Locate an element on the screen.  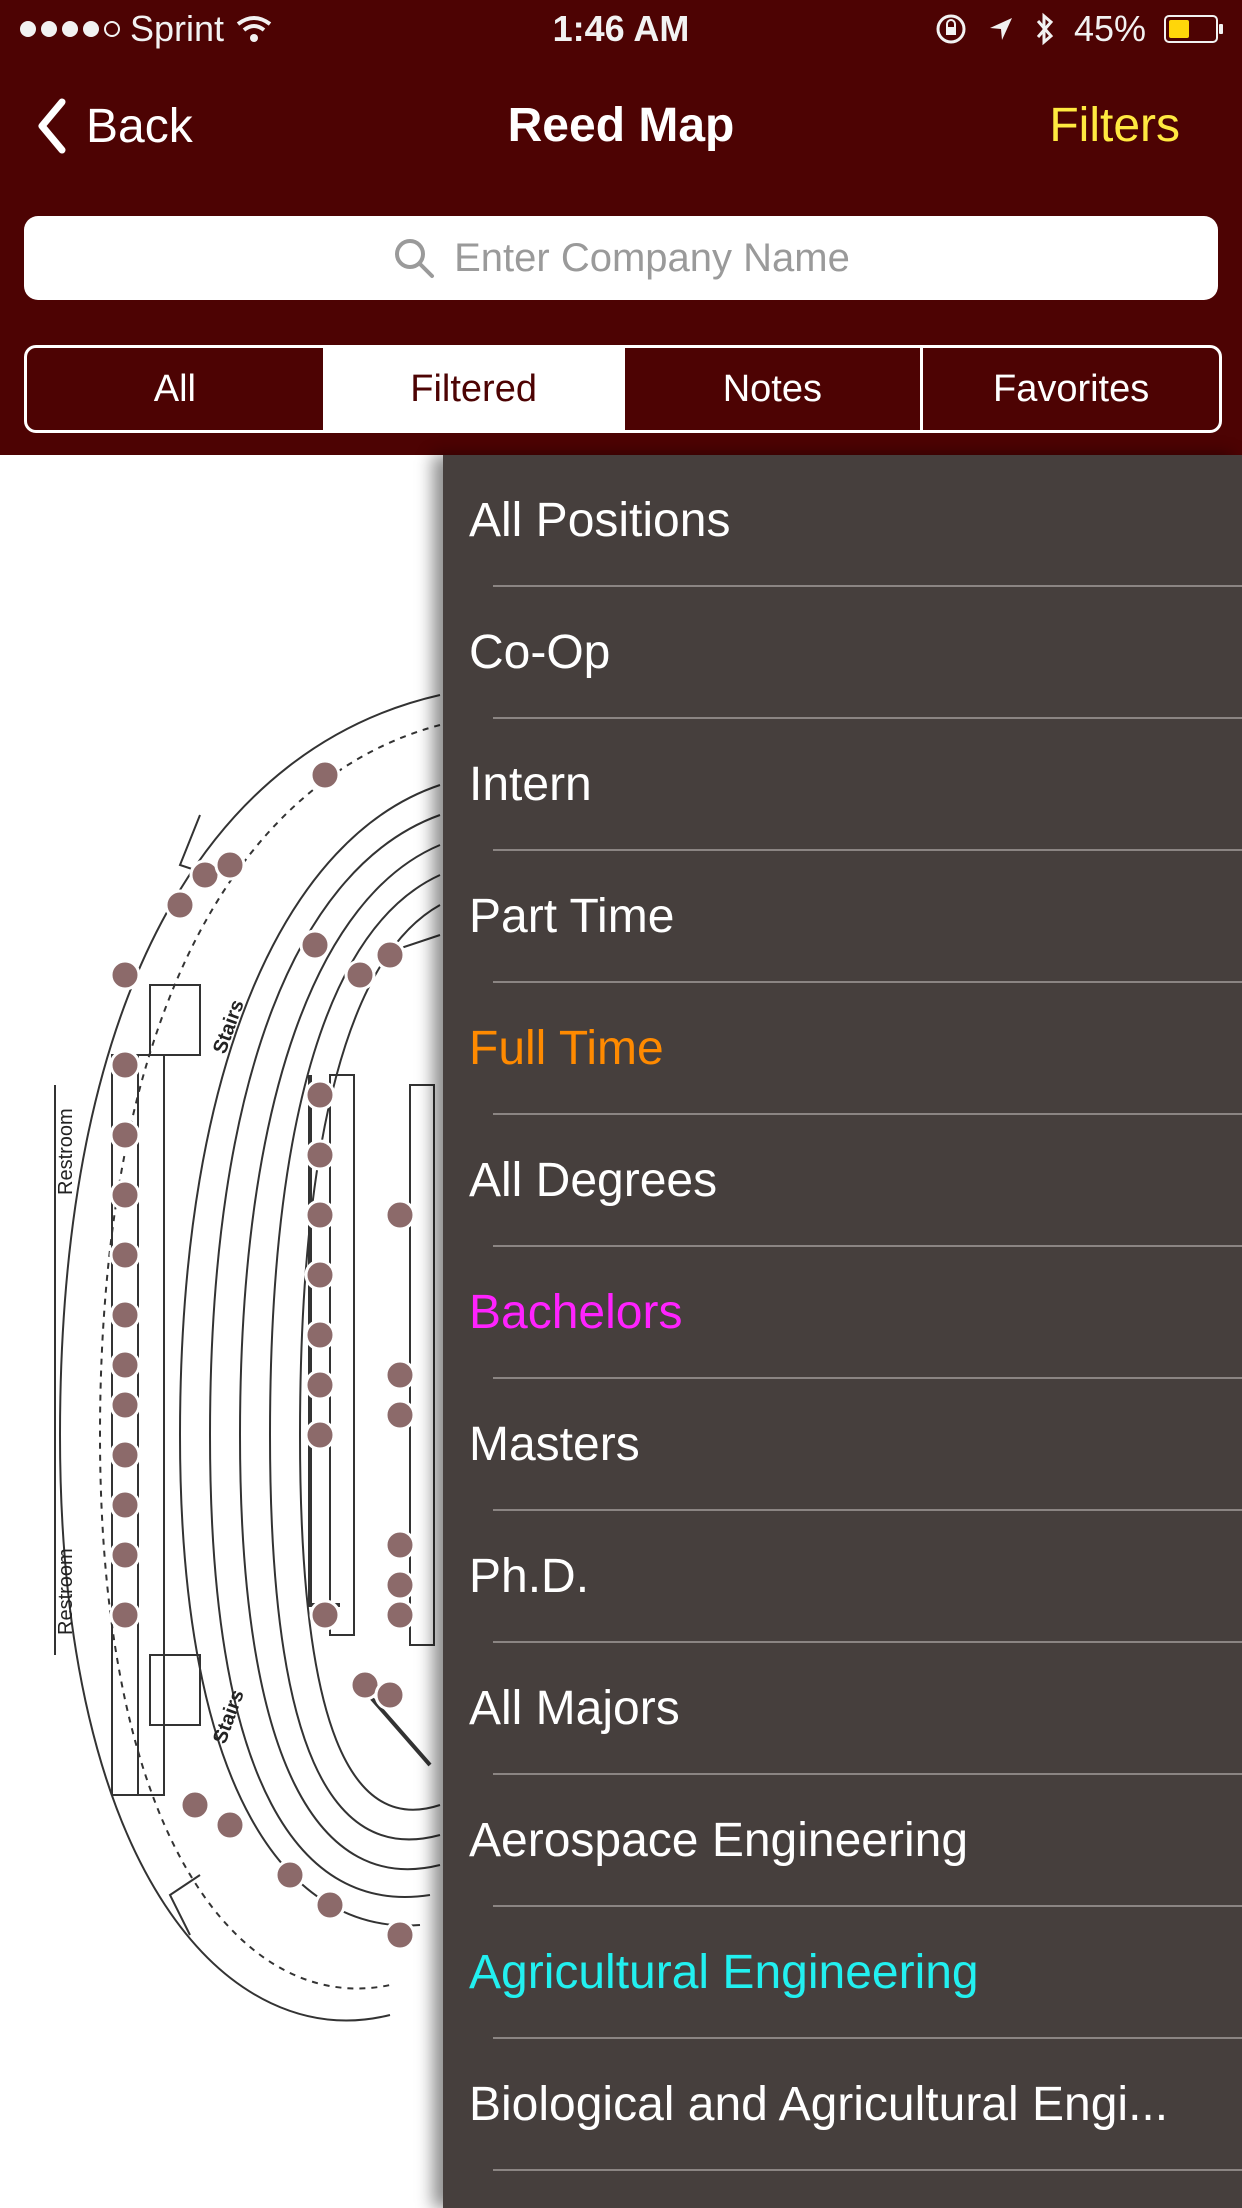
menu-item-label: Intern is located at coordinates (530, 784).